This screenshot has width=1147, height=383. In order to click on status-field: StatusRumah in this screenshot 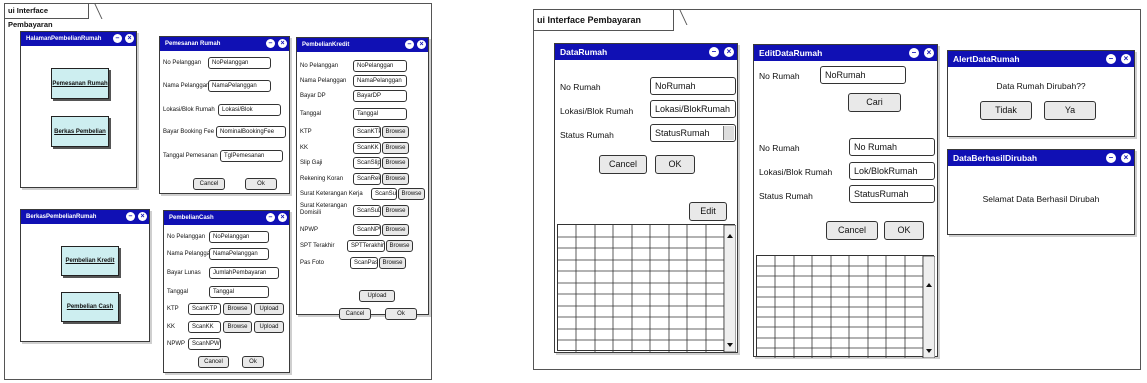, I will do `click(892, 194)`.